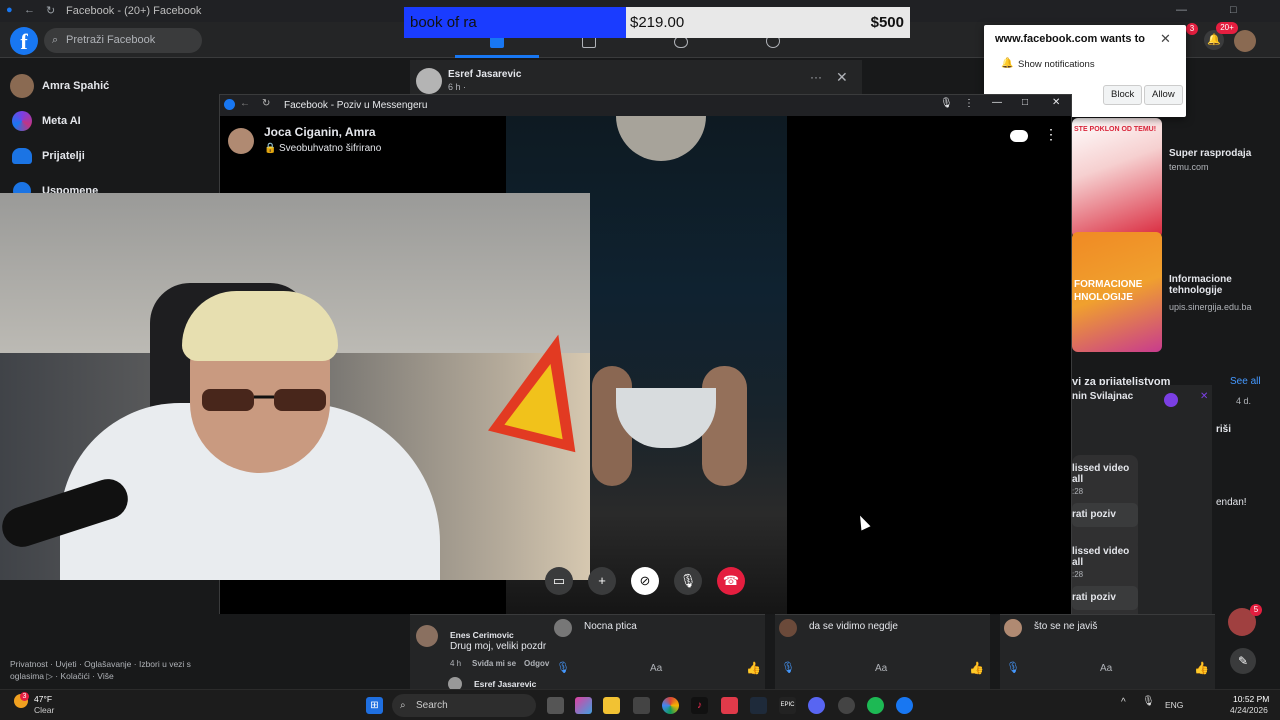  Describe the element at coordinates (1117, 292) in the screenshot. I see `ad-image-sinergija: FORMACIONE HNOLOGIJE` at that location.